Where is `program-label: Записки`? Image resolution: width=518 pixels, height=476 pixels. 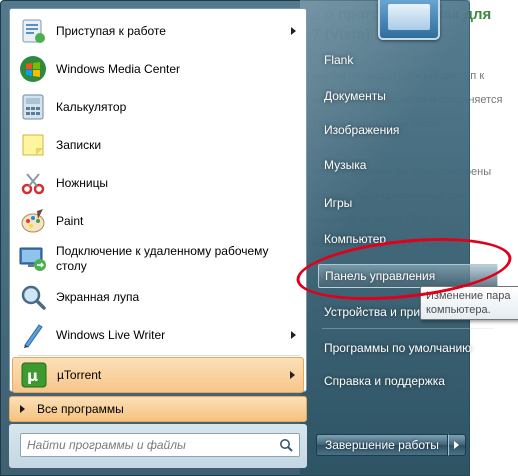 program-label: Записки is located at coordinates (79, 144).